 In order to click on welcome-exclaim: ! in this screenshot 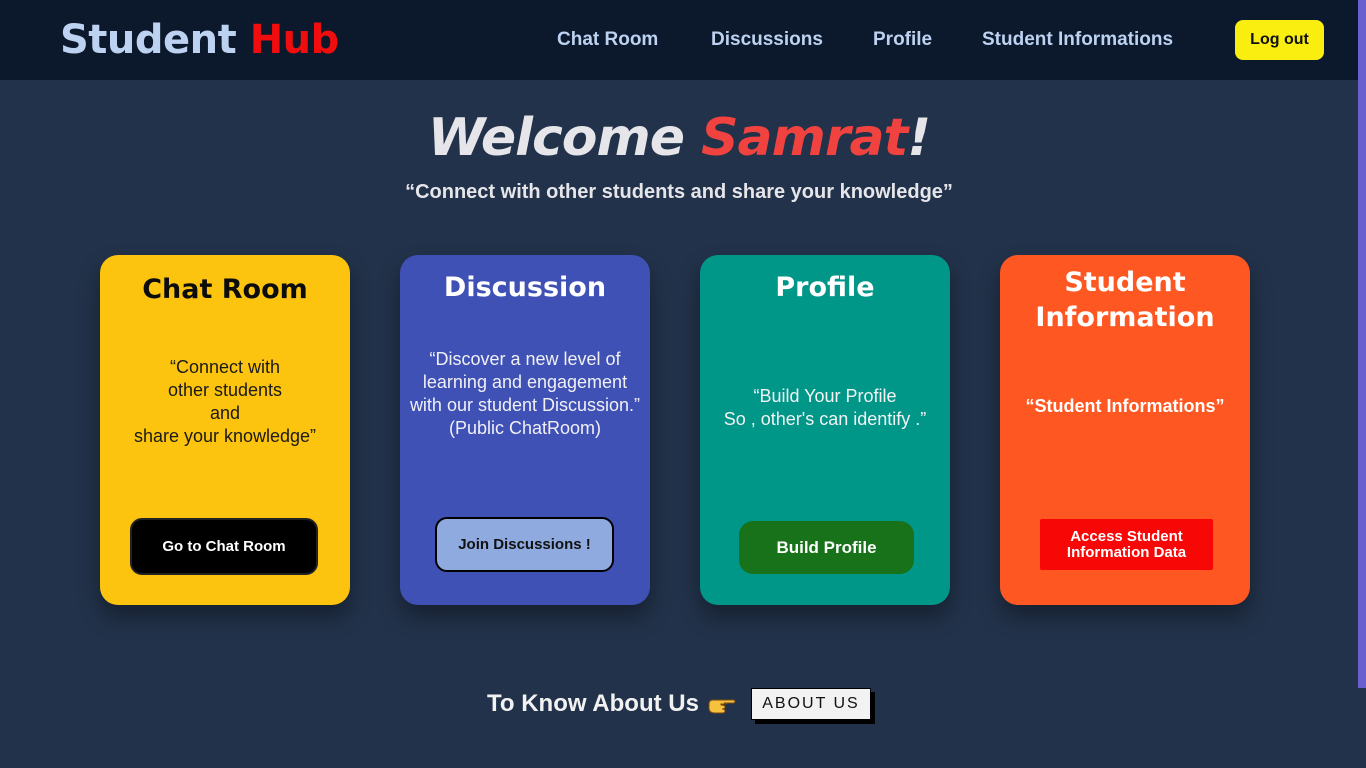, I will do `click(919, 138)`.